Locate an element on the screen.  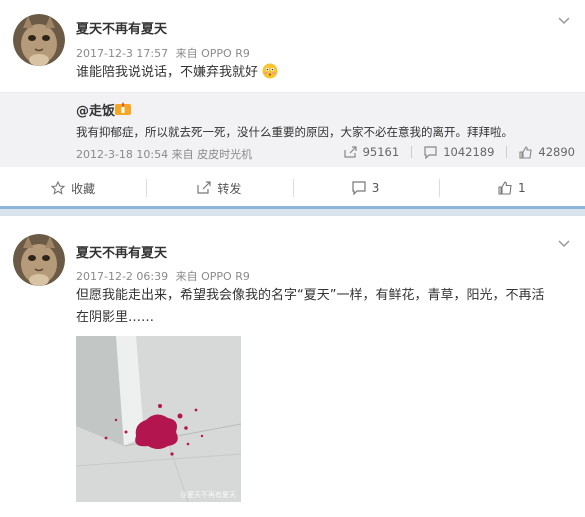
flushed-face-emoji-icon is located at coordinates (270, 71).